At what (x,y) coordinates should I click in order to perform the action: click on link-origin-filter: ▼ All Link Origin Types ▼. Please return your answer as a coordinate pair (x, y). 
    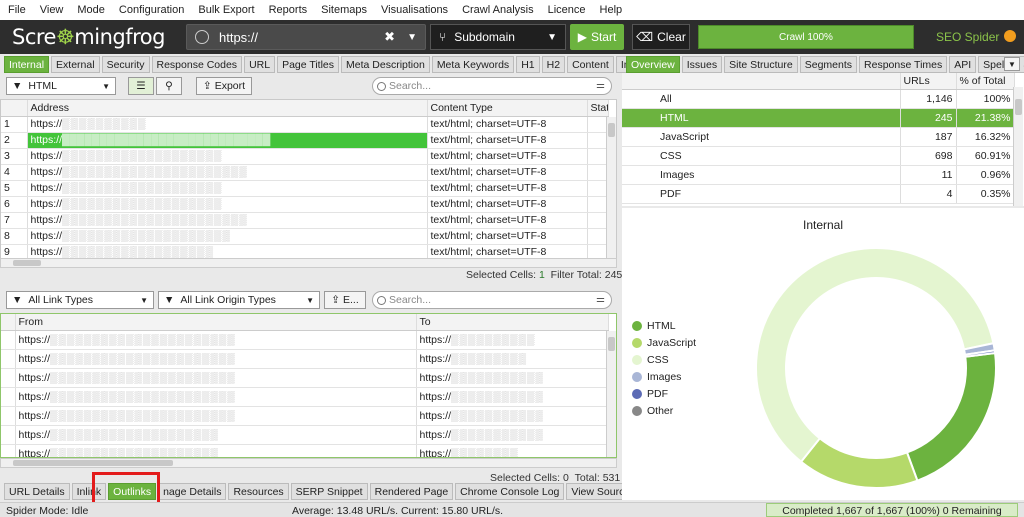
    Looking at the image, I should click on (239, 300).